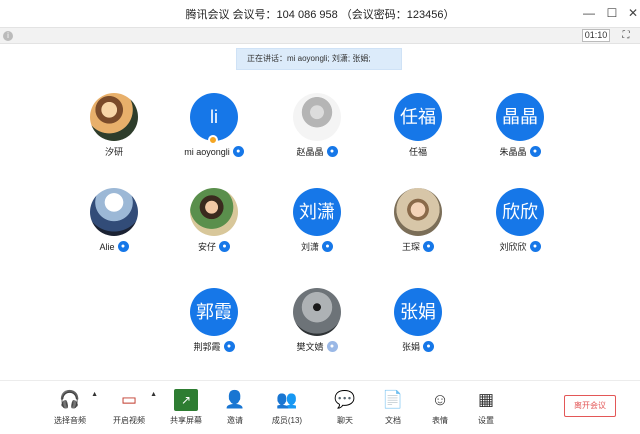 The image size is (640, 434). Describe the element at coordinates (418, 312) in the screenshot. I see `avatar: 张娟` at that location.